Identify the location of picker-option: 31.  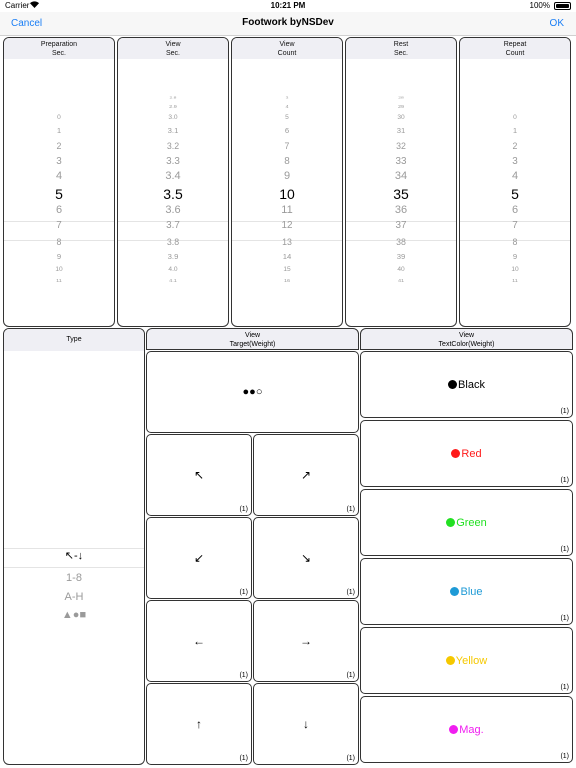
(401, 130).